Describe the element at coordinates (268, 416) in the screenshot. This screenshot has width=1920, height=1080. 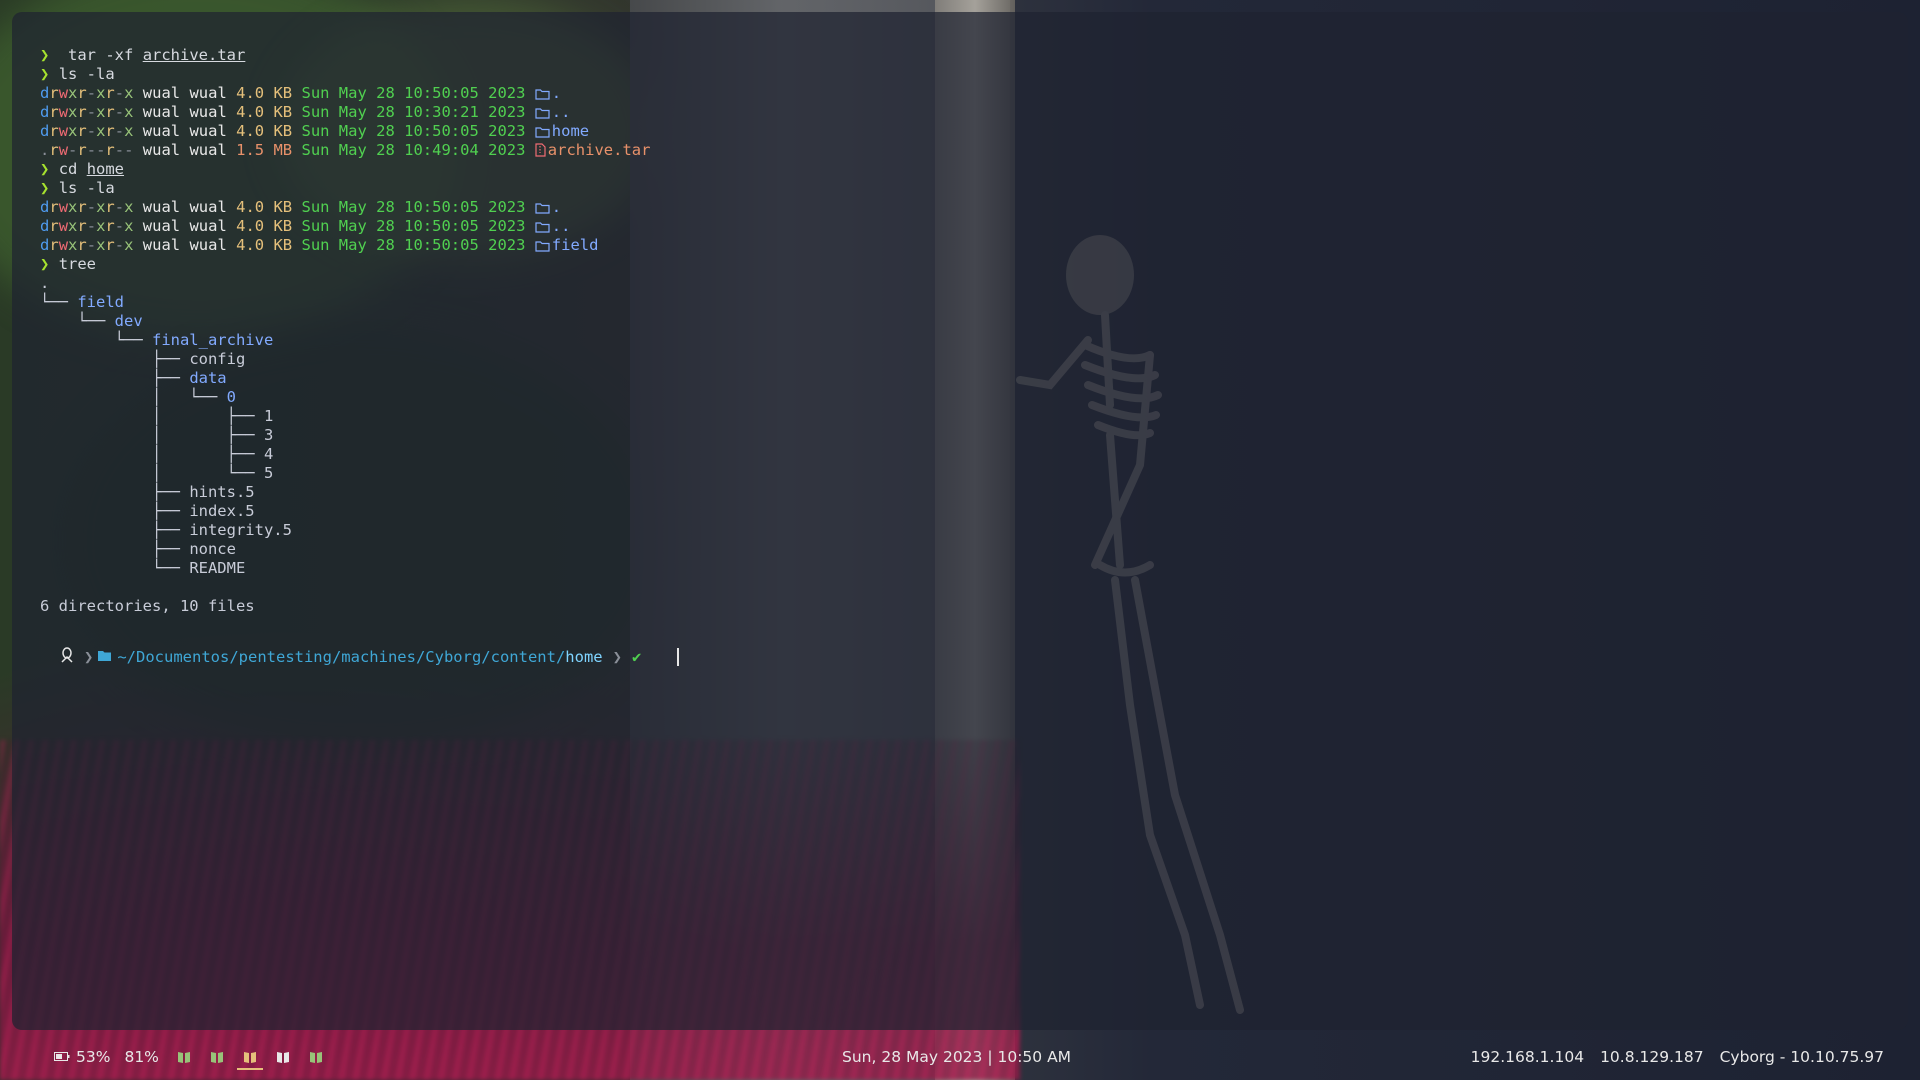
I see `tree-item-name: 1` at that location.